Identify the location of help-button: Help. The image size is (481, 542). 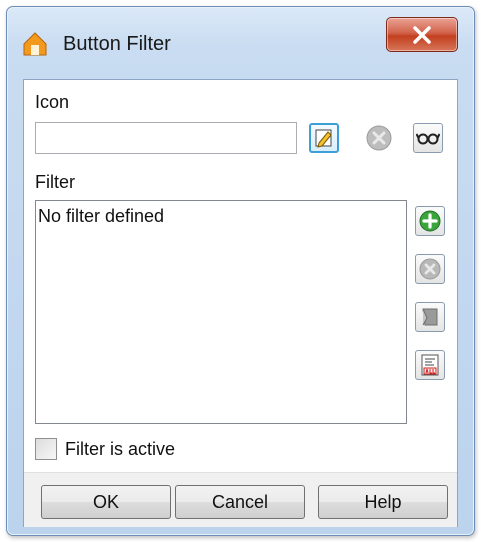
(383, 502).